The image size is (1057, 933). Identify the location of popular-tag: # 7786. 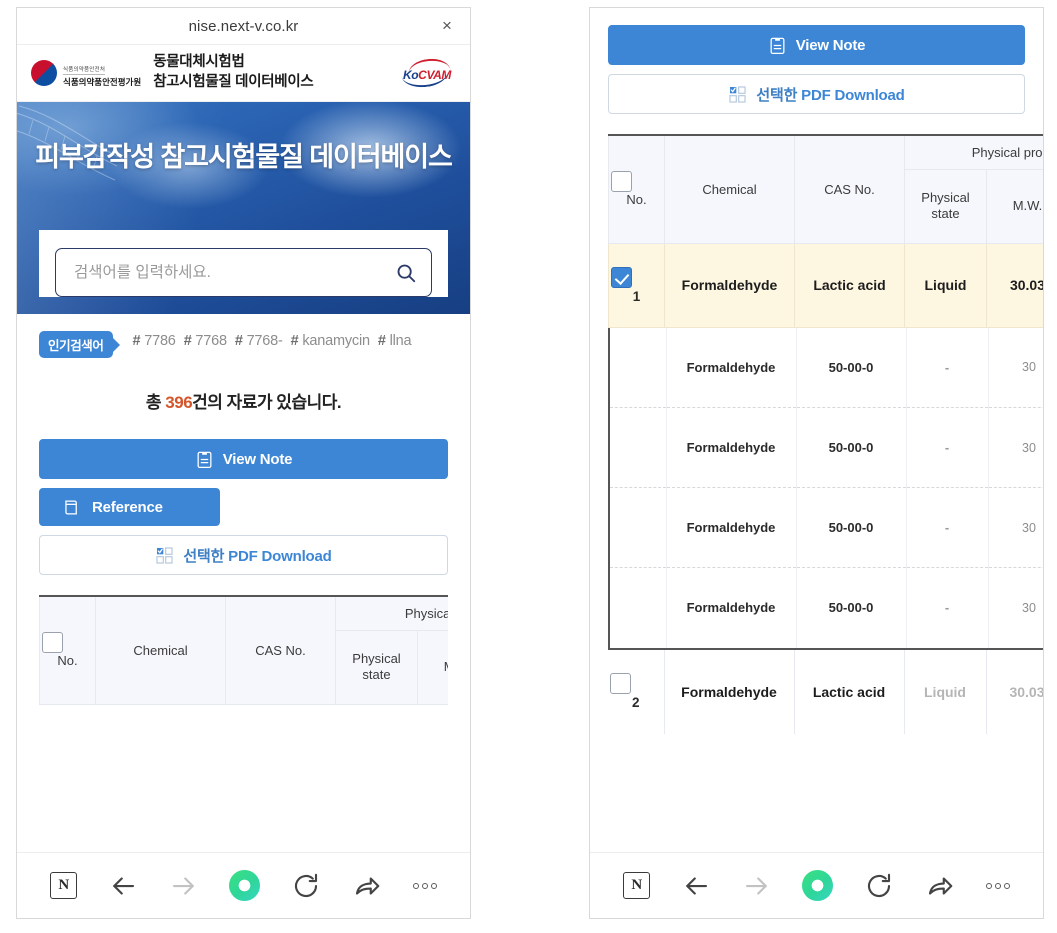
(154, 341).